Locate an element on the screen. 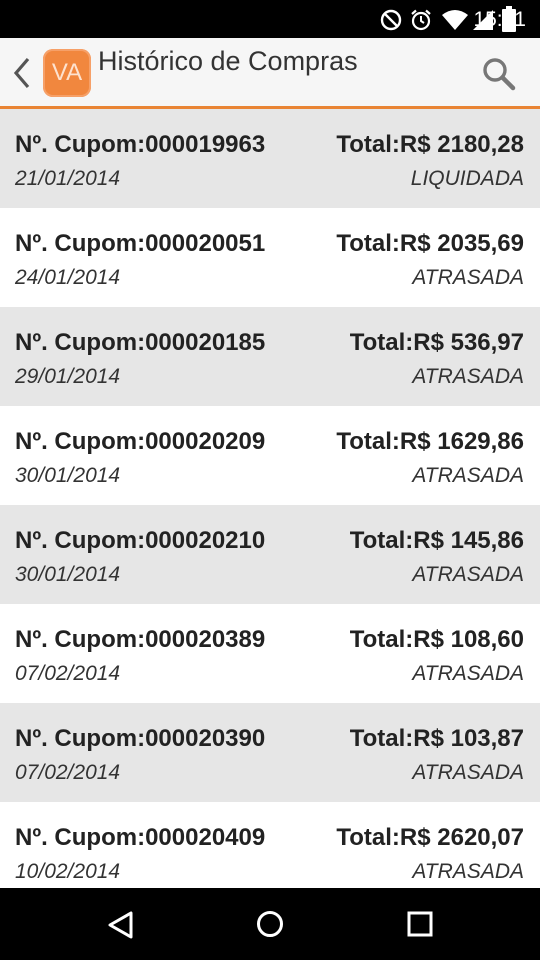 The image size is (540, 960). purchase-date: 10/02/2014 is located at coordinates (68, 871).